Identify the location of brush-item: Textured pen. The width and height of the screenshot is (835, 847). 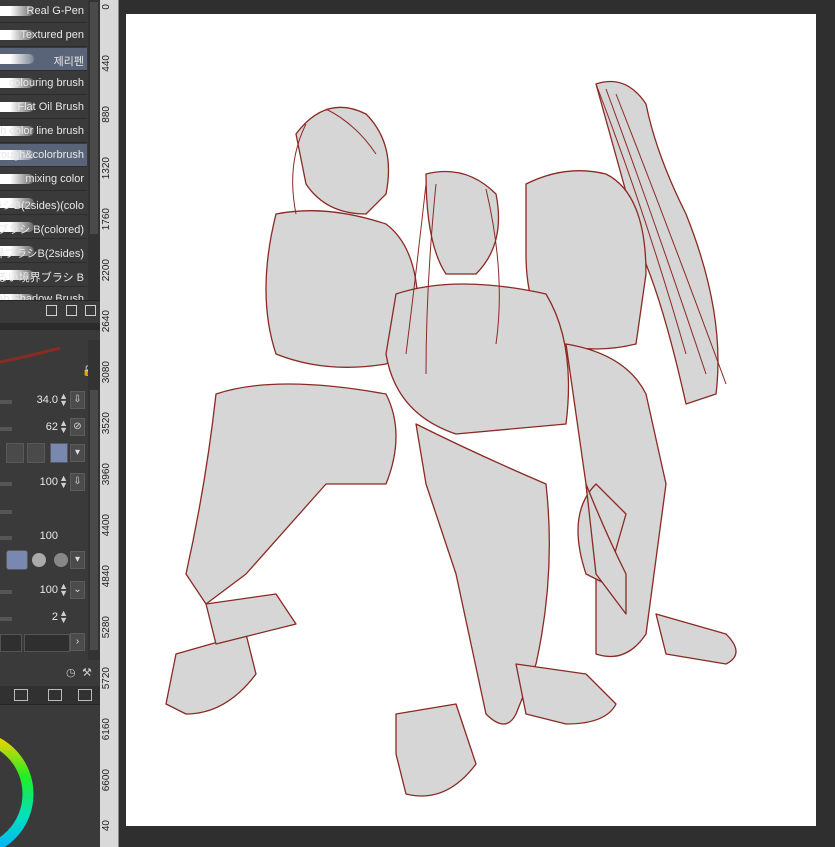
(43, 35).